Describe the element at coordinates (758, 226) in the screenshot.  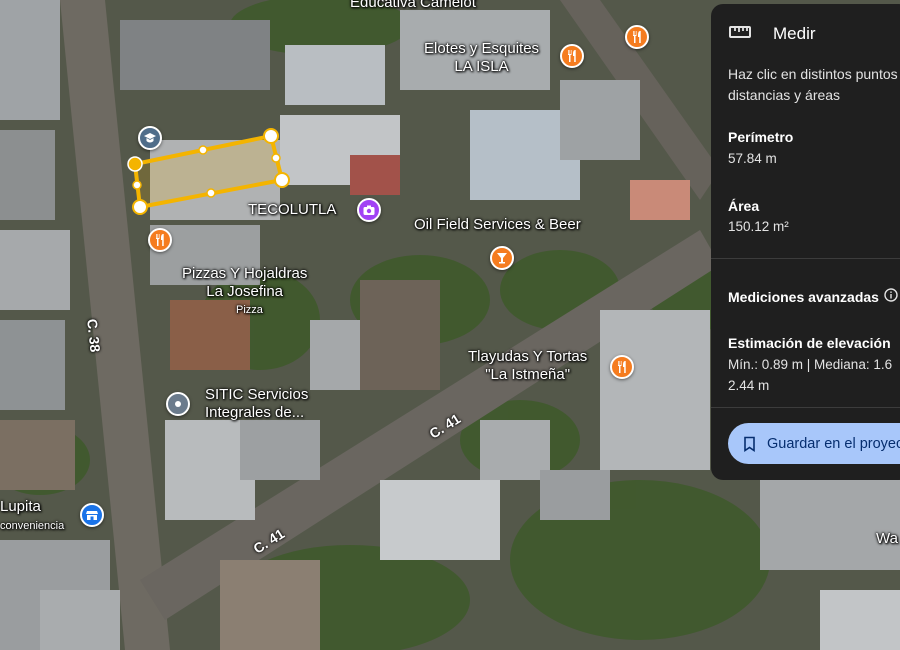
I see `area-value: 150.12 m²` at that location.